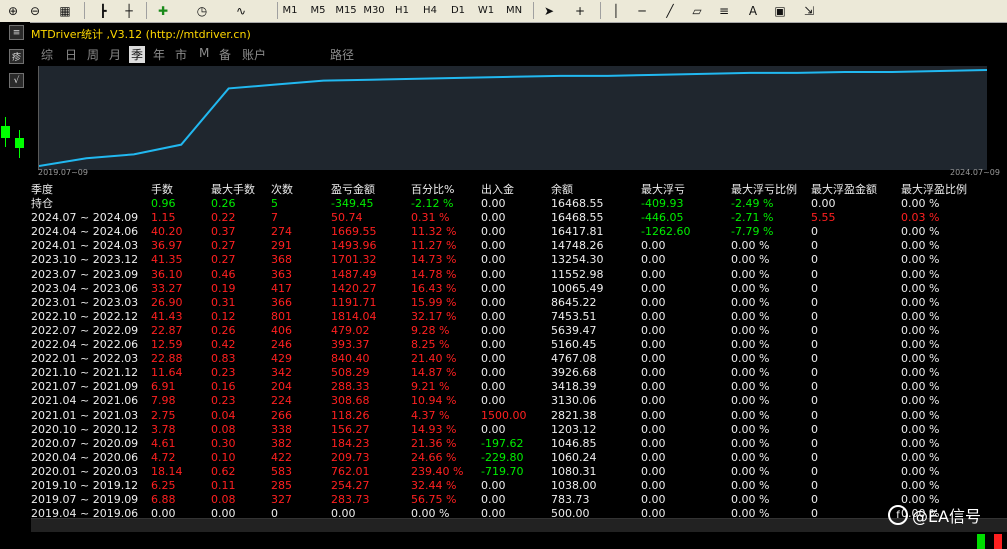 Image resolution: width=1007 pixels, height=549 pixels. Describe the element at coordinates (93, 54) in the screenshot. I see `tab-week: 周` at that location.